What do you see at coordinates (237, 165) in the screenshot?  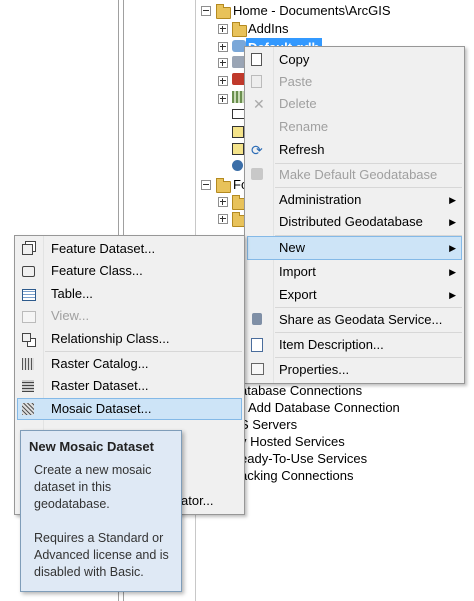 I see `globe-icon` at bounding box center [237, 165].